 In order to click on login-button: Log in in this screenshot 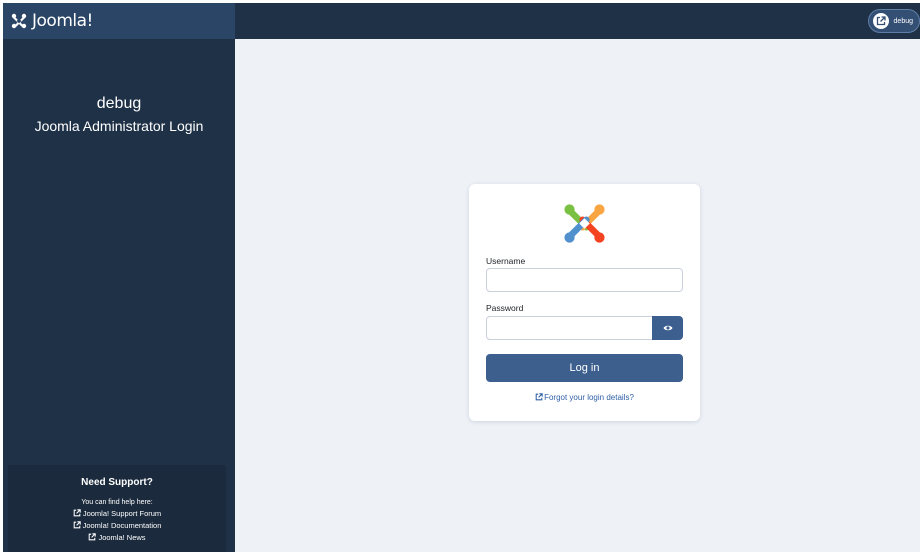, I will do `click(584, 368)`.